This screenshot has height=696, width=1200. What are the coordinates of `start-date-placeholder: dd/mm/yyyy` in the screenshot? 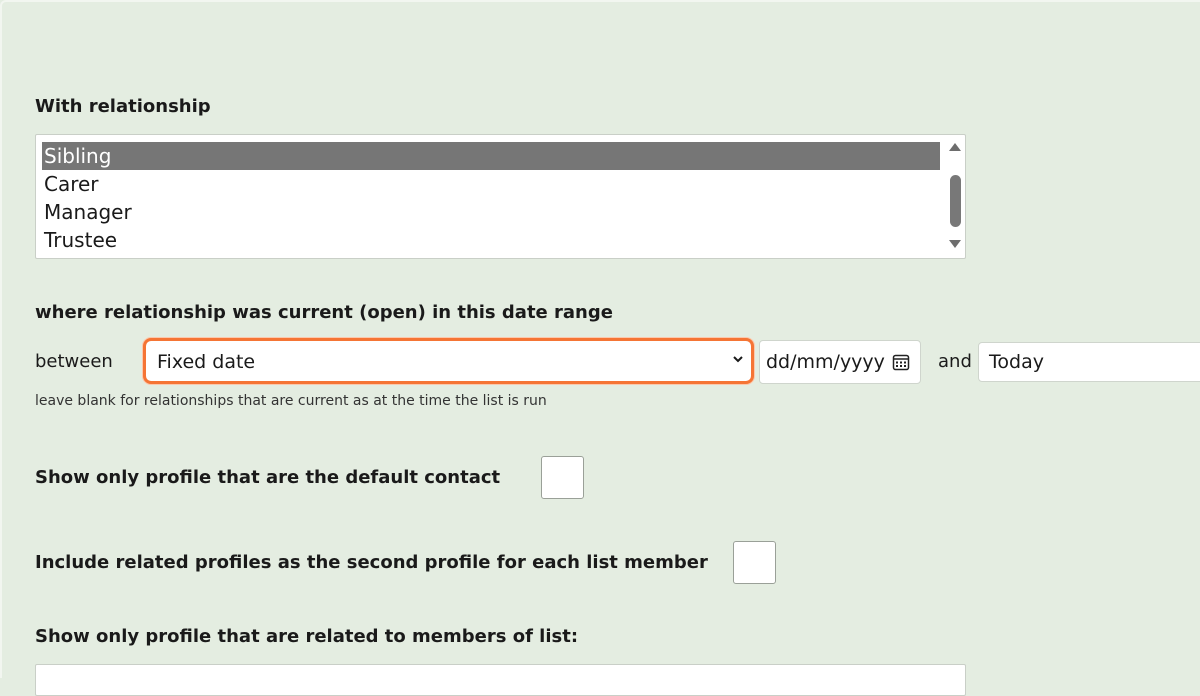 It's located at (825, 362).